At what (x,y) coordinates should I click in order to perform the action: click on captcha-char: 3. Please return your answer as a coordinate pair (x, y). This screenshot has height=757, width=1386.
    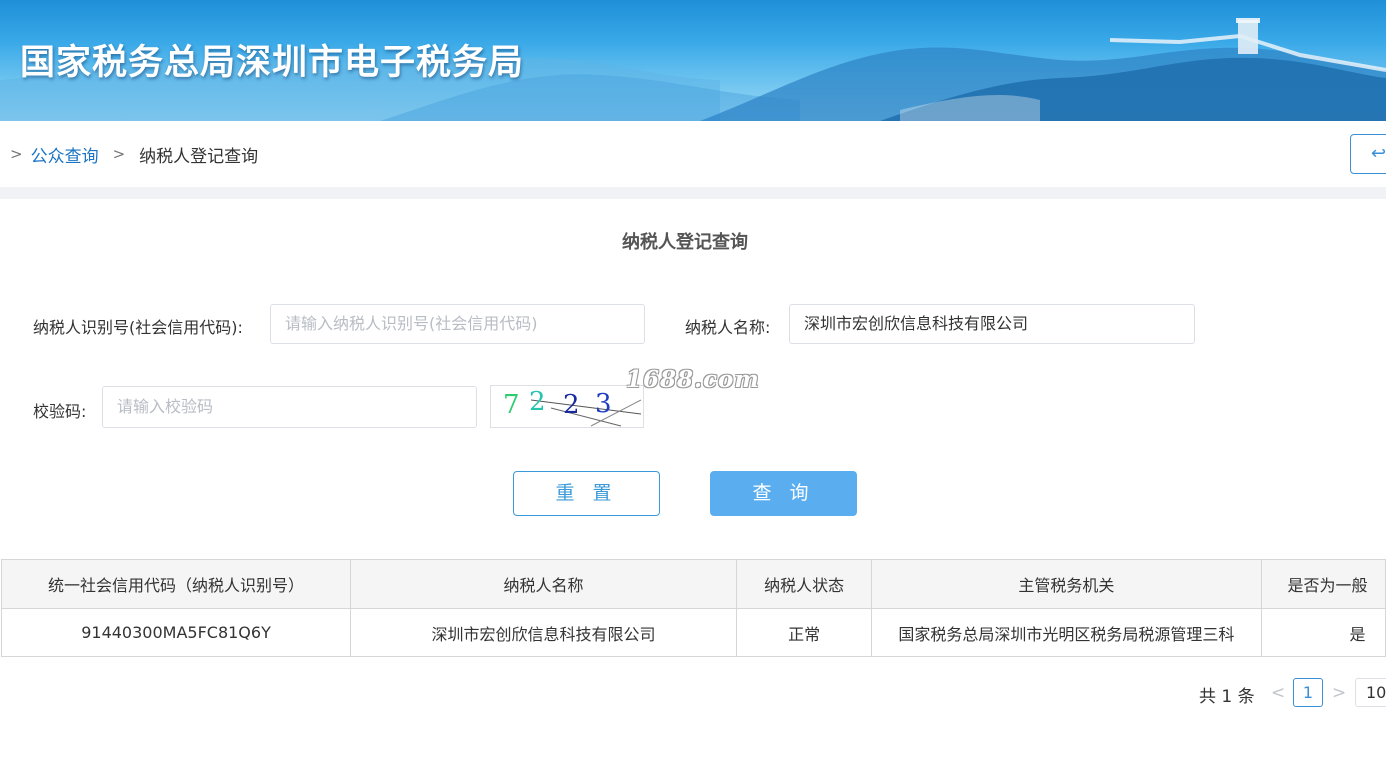
    Looking at the image, I should click on (603, 404).